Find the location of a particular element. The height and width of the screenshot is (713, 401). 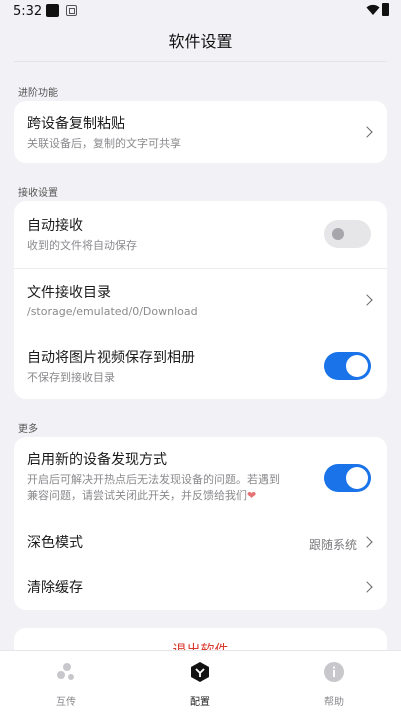

save-to-album-subtitle: 不保存到接收目录 is located at coordinates (71, 377).